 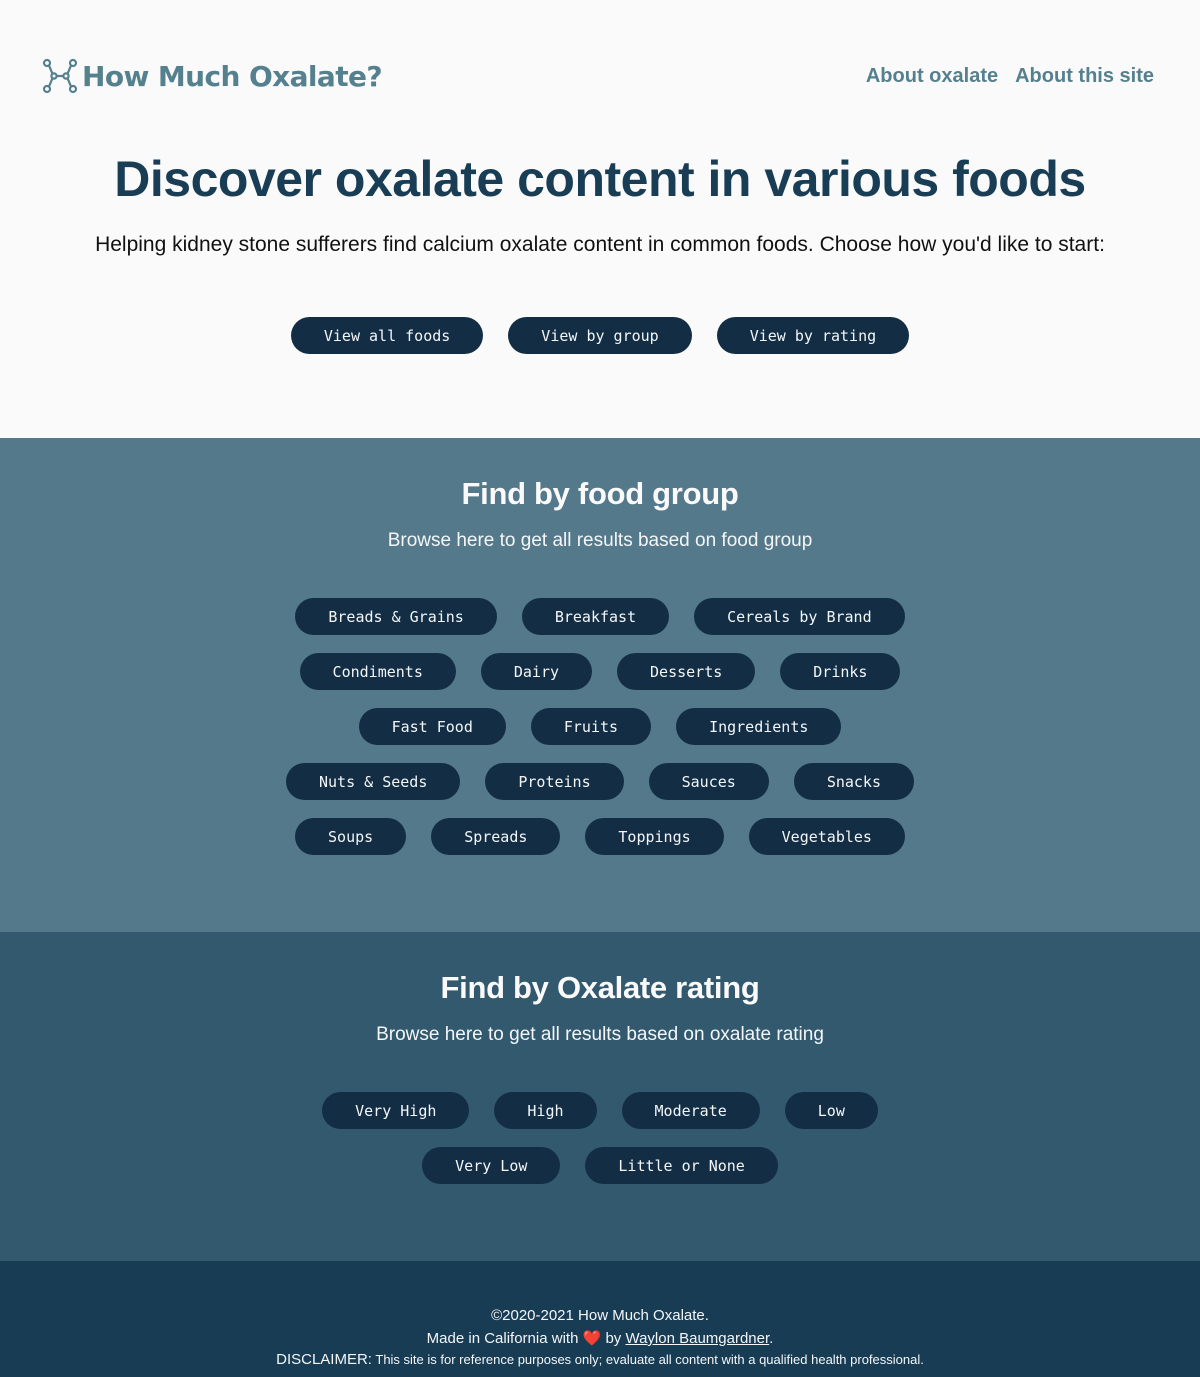 I want to click on brand-name: How Much Oxalate?, so click(x=232, y=76).